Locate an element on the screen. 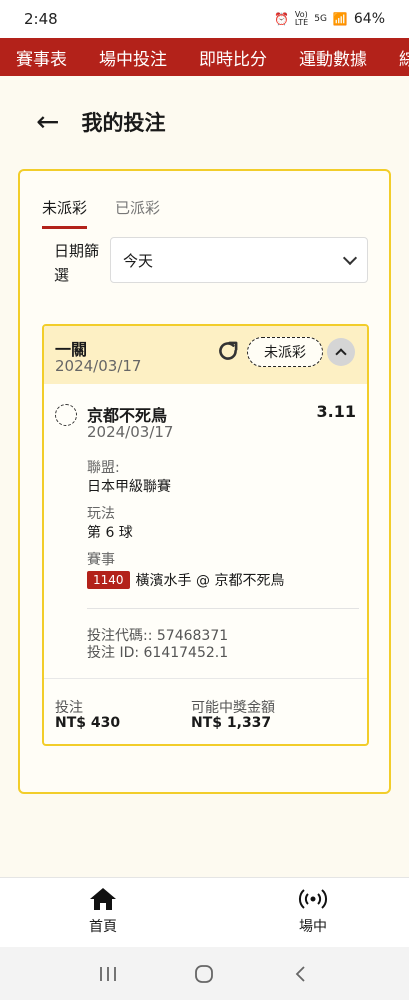 This screenshot has height=1000, width=409. network-label: 5G is located at coordinates (320, 19).